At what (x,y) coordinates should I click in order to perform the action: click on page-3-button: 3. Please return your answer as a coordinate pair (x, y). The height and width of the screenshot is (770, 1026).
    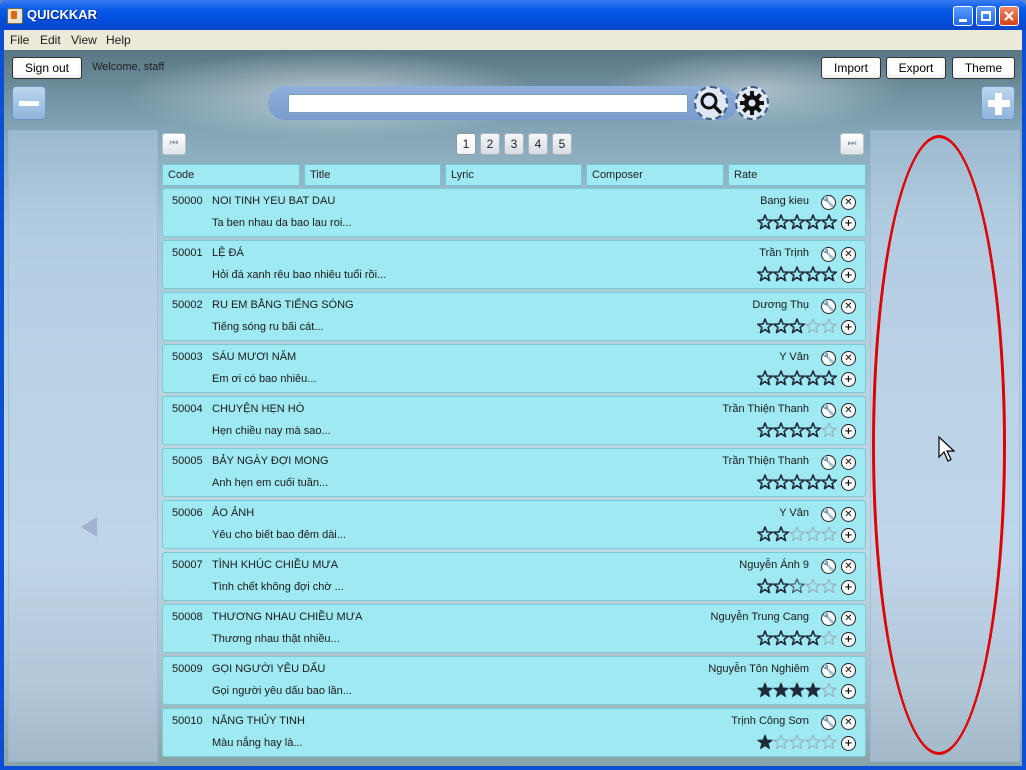
    Looking at the image, I should click on (514, 144).